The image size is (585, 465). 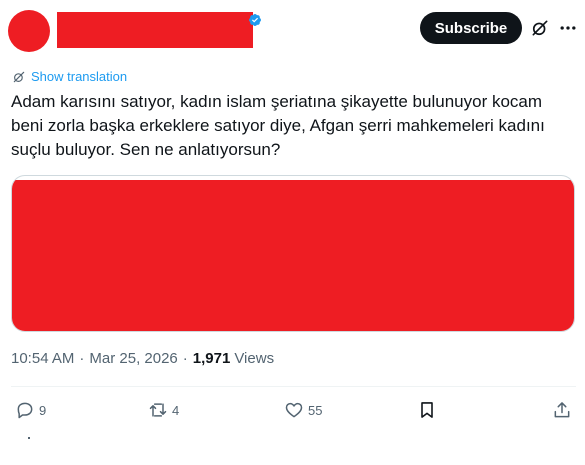 I want to click on reply-button: 9, so click(x=30, y=410).